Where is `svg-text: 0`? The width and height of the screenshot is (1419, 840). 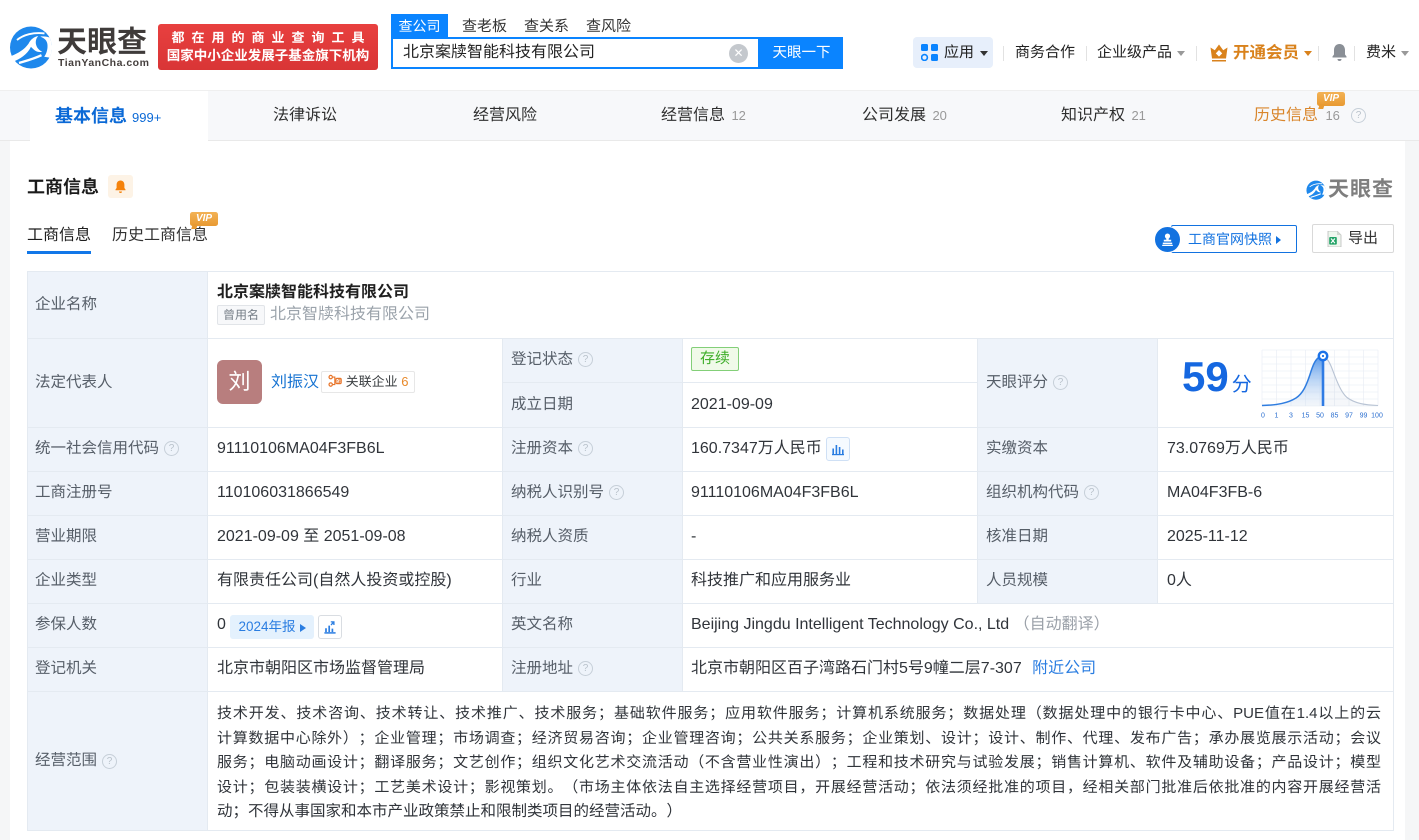 svg-text: 0 is located at coordinates (1263, 416).